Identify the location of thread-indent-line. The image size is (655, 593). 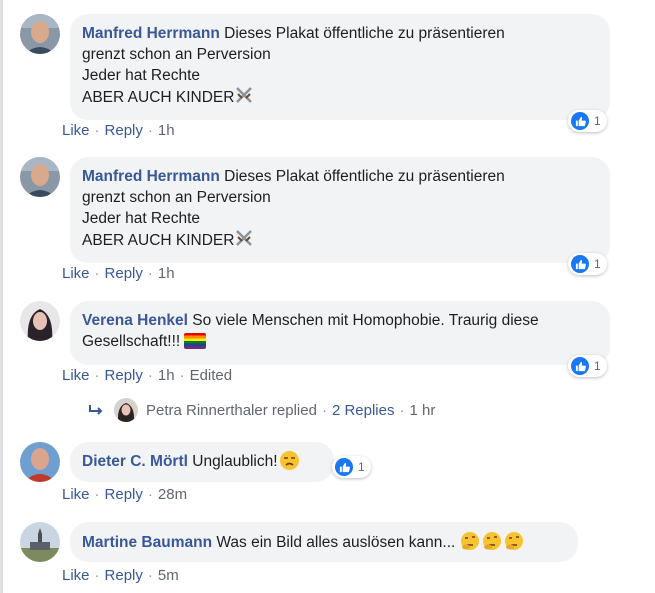
(1, 296).